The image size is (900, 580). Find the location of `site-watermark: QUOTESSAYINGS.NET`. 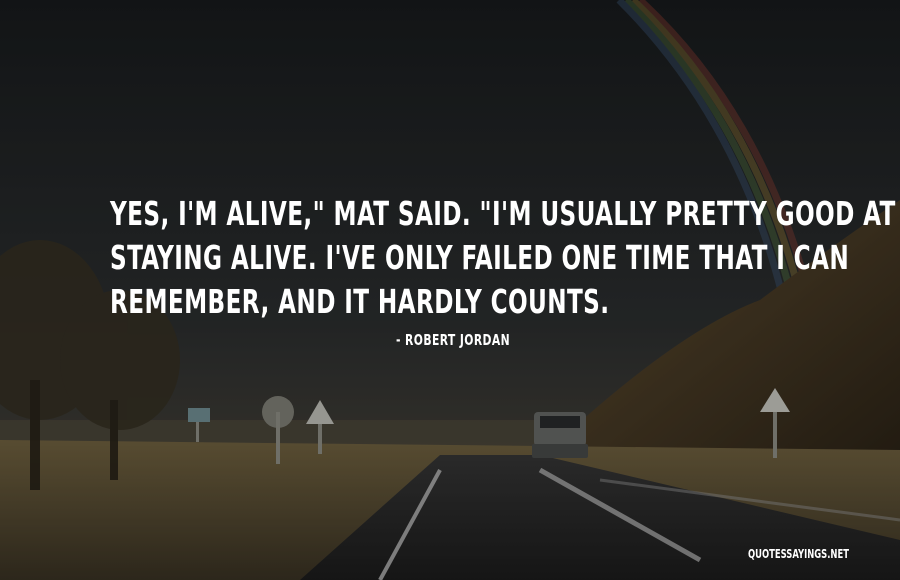

site-watermark: QUOTESSAYINGS.NET is located at coordinates (798, 554).